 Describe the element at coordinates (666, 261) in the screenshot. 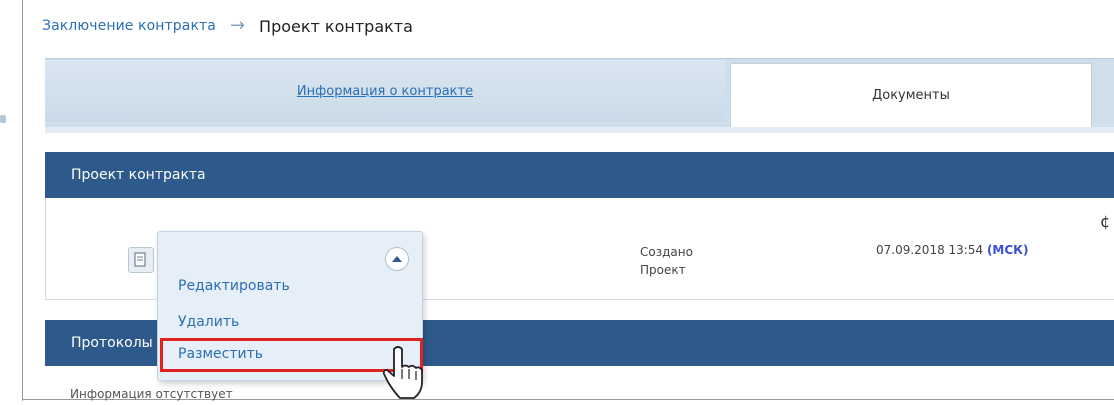

I see `document-status: Создано Проект` at that location.